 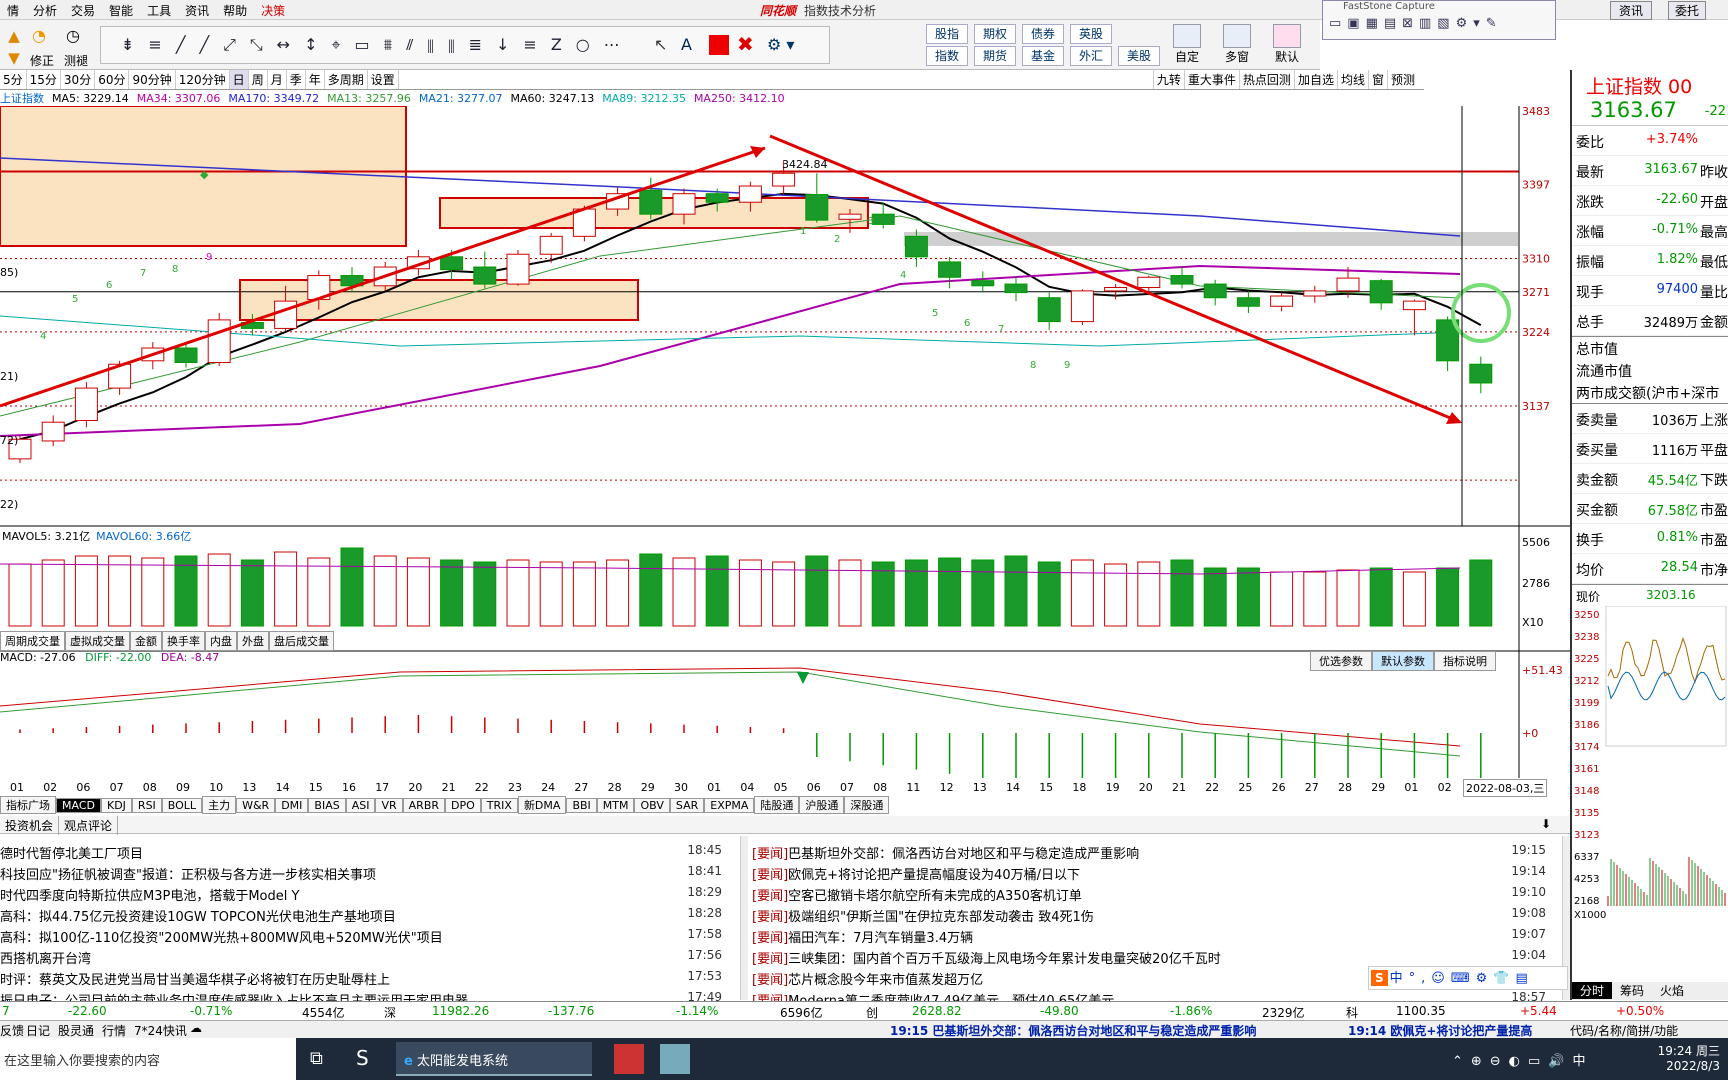 What do you see at coordinates (182, 805) in the screenshot?
I see `indicator-tab: BOLL` at bounding box center [182, 805].